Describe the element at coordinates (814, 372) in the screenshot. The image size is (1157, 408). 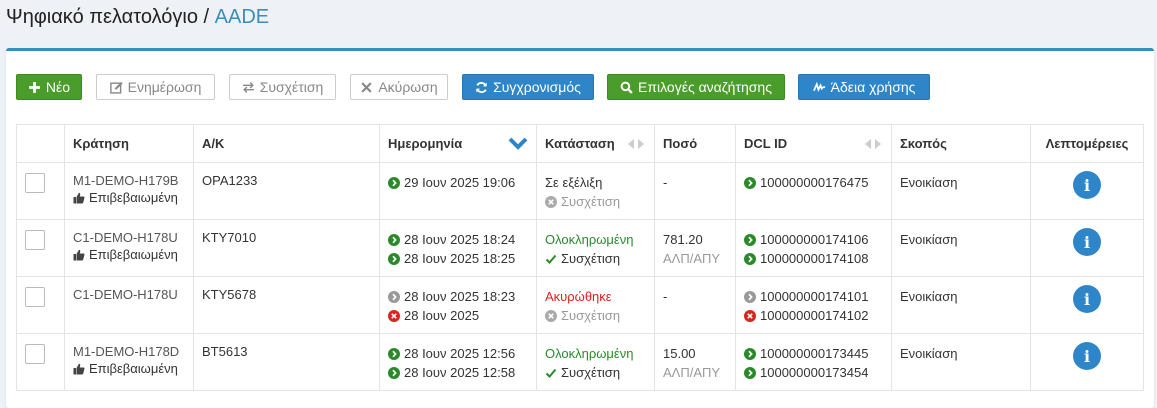
I see `dcl-id: 100000000173454` at that location.